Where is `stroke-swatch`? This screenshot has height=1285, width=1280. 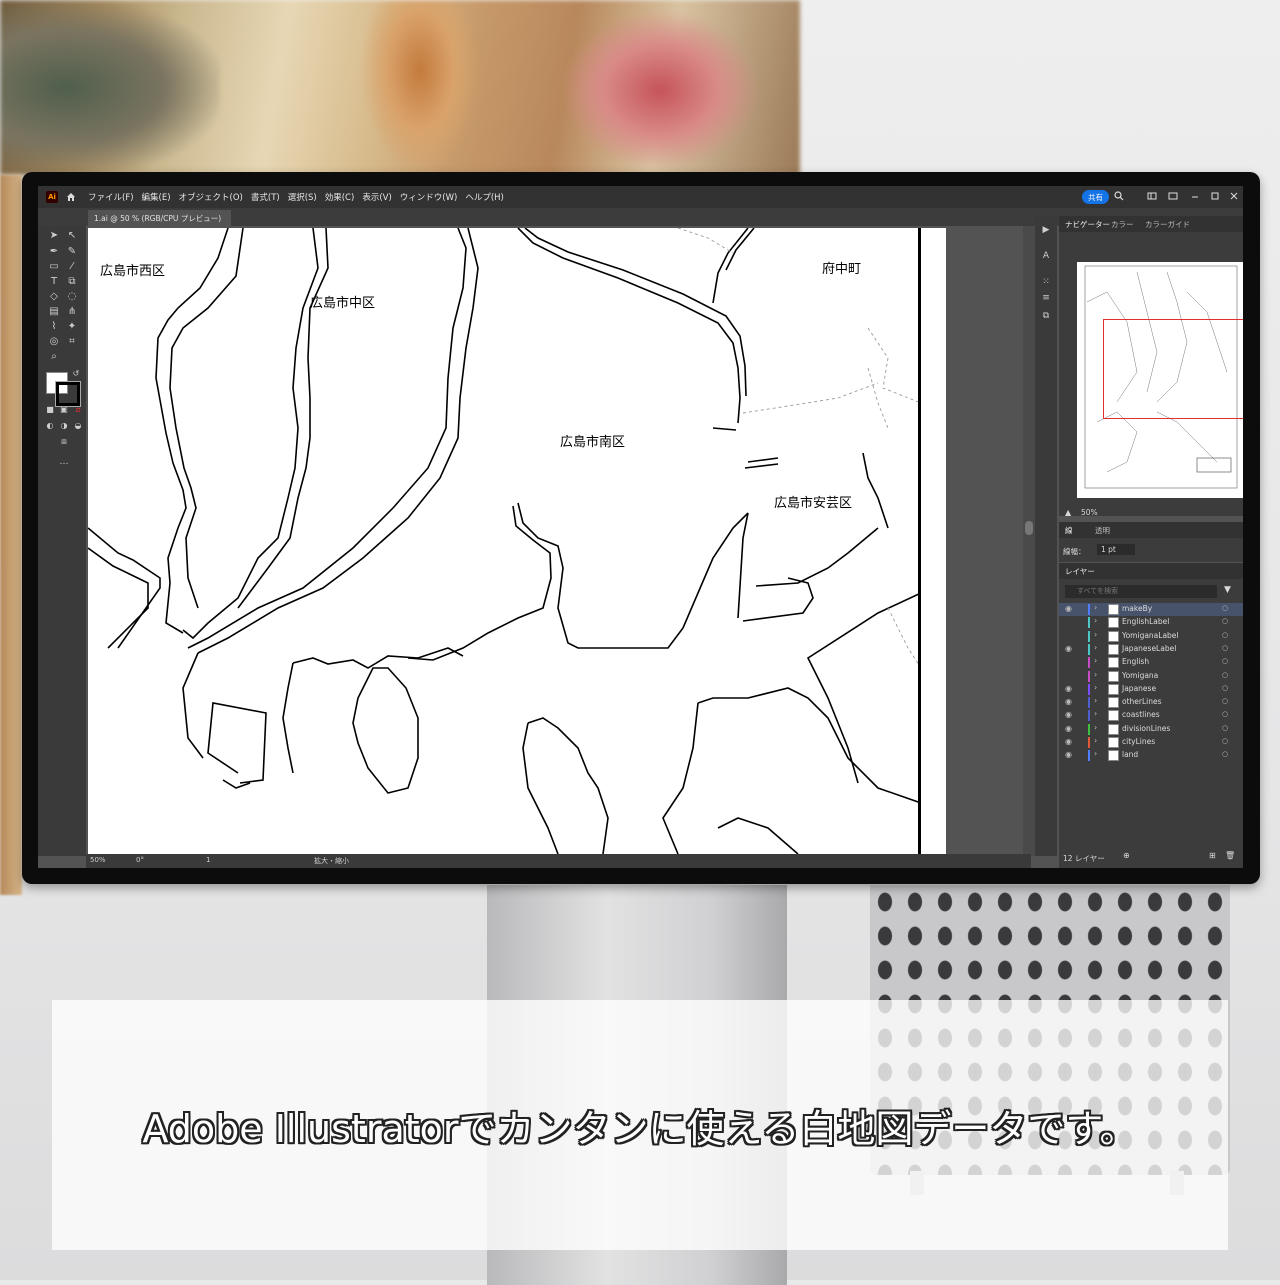 stroke-swatch is located at coordinates (68, 394).